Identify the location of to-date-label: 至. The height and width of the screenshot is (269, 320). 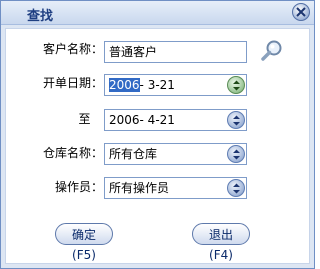
(84, 119).